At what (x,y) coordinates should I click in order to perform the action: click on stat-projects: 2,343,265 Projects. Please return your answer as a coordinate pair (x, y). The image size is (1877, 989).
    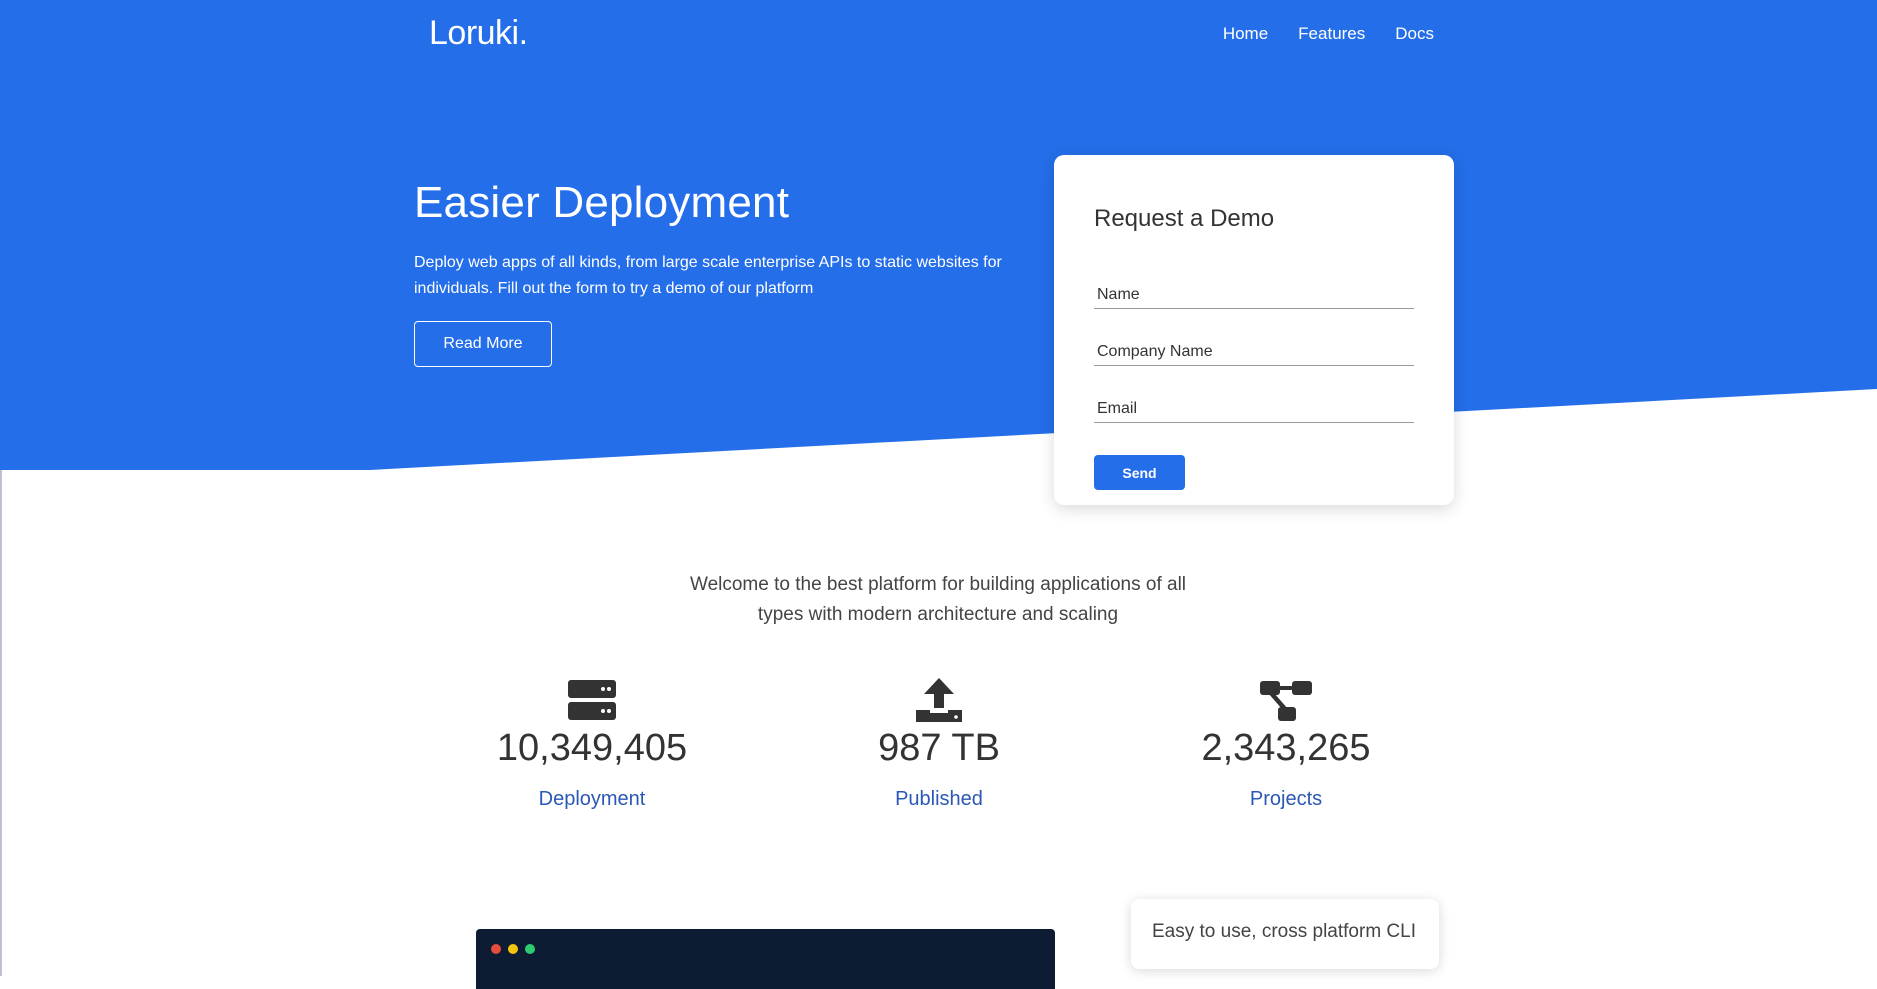
    Looking at the image, I should click on (1286, 743).